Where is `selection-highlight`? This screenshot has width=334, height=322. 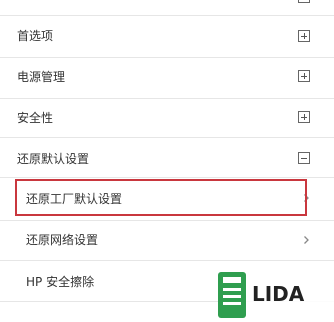
selection-highlight is located at coordinates (161, 197).